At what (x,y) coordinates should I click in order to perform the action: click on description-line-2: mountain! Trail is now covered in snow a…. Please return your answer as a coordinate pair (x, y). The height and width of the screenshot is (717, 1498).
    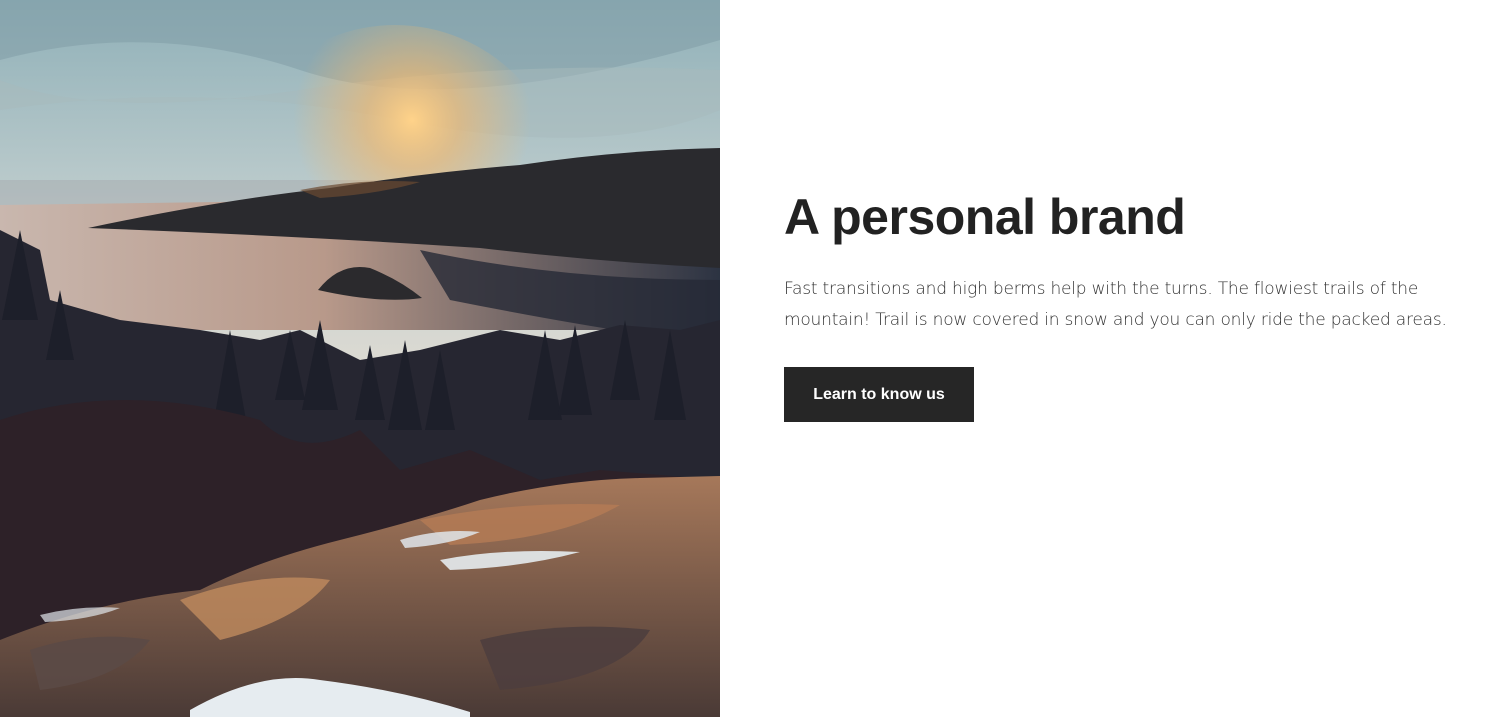
    Looking at the image, I should click on (1115, 320).